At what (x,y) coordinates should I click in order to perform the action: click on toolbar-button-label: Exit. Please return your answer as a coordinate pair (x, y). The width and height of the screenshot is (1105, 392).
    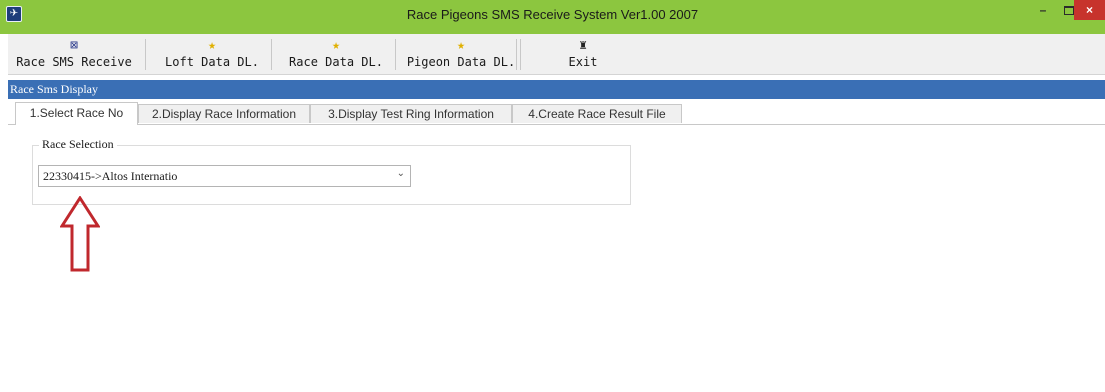
    Looking at the image, I should click on (583, 62).